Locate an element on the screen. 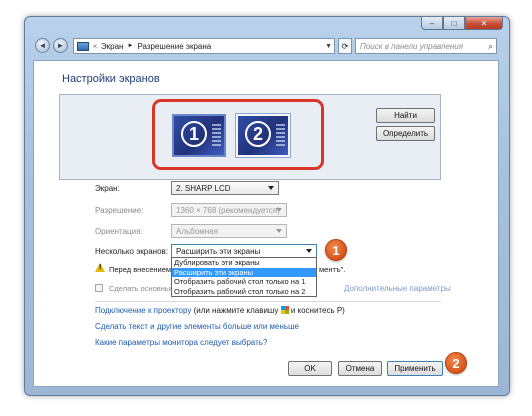 The height and width of the screenshot is (416, 532). search-icon: ⌕ is located at coordinates (490, 46).